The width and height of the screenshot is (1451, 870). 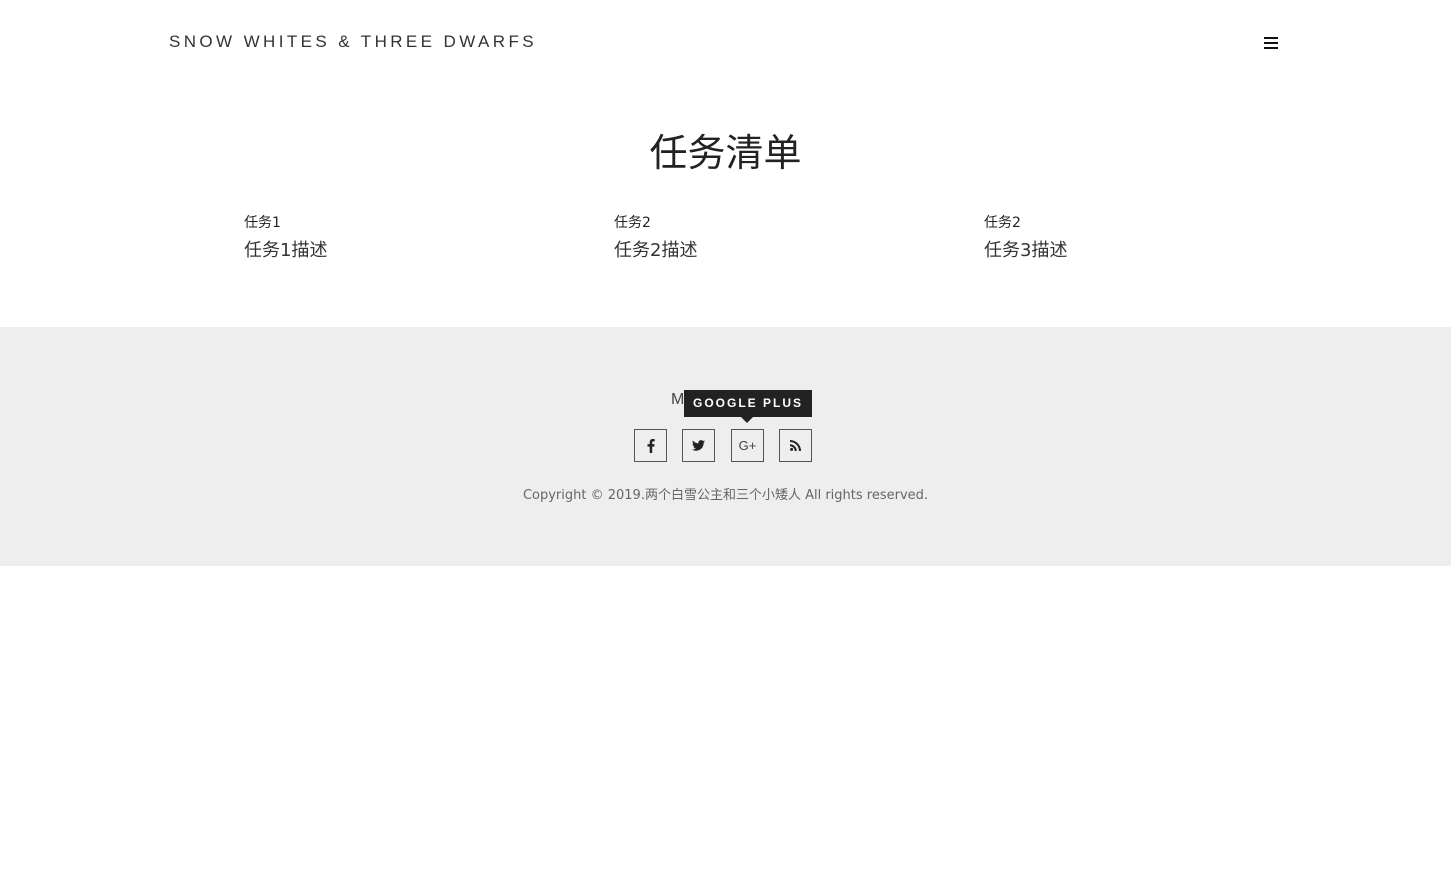 What do you see at coordinates (764, 238) in the screenshot?
I see `task-card: 任务2 任务2描述` at bounding box center [764, 238].